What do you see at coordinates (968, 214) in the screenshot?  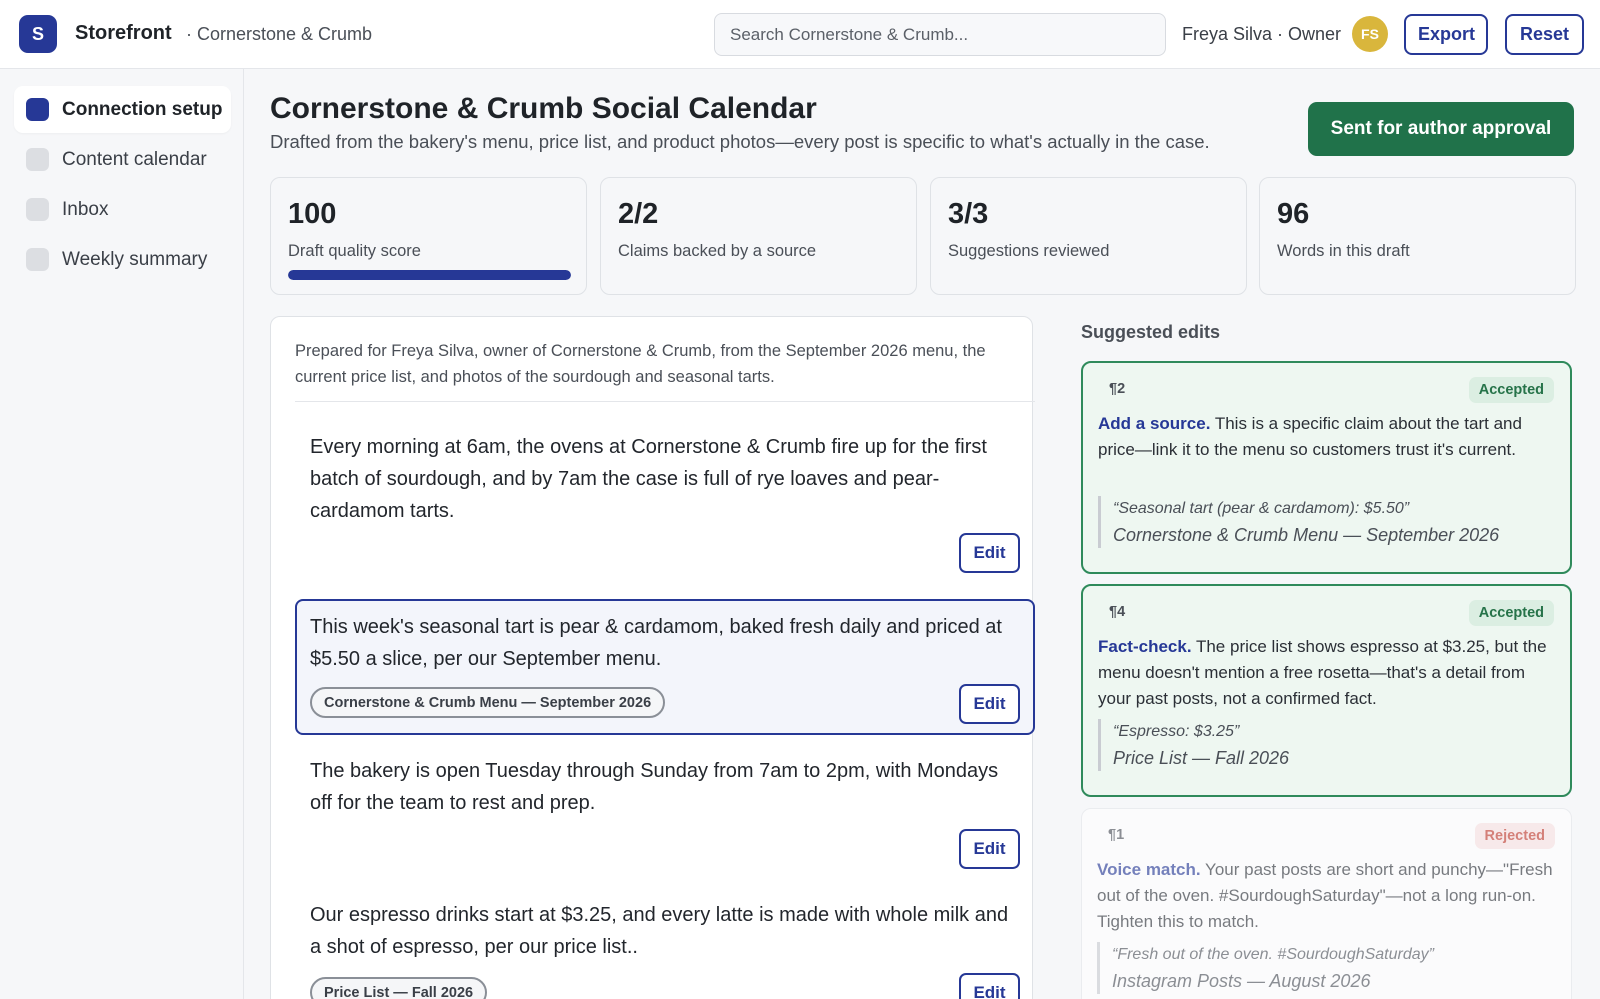 I see `stat-value: 3/3` at bounding box center [968, 214].